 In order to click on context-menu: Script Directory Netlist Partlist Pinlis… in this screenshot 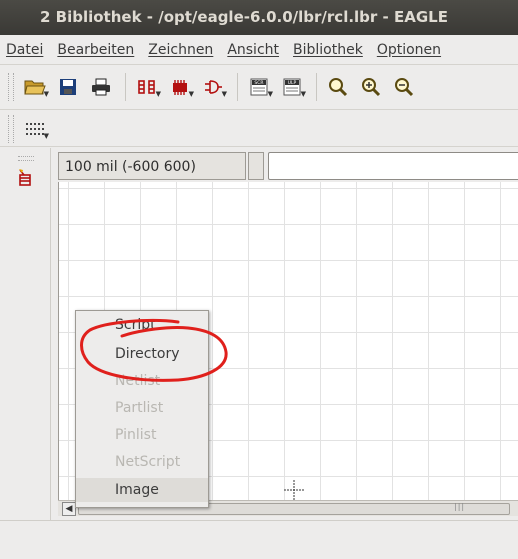, I will do `click(142, 409)`.